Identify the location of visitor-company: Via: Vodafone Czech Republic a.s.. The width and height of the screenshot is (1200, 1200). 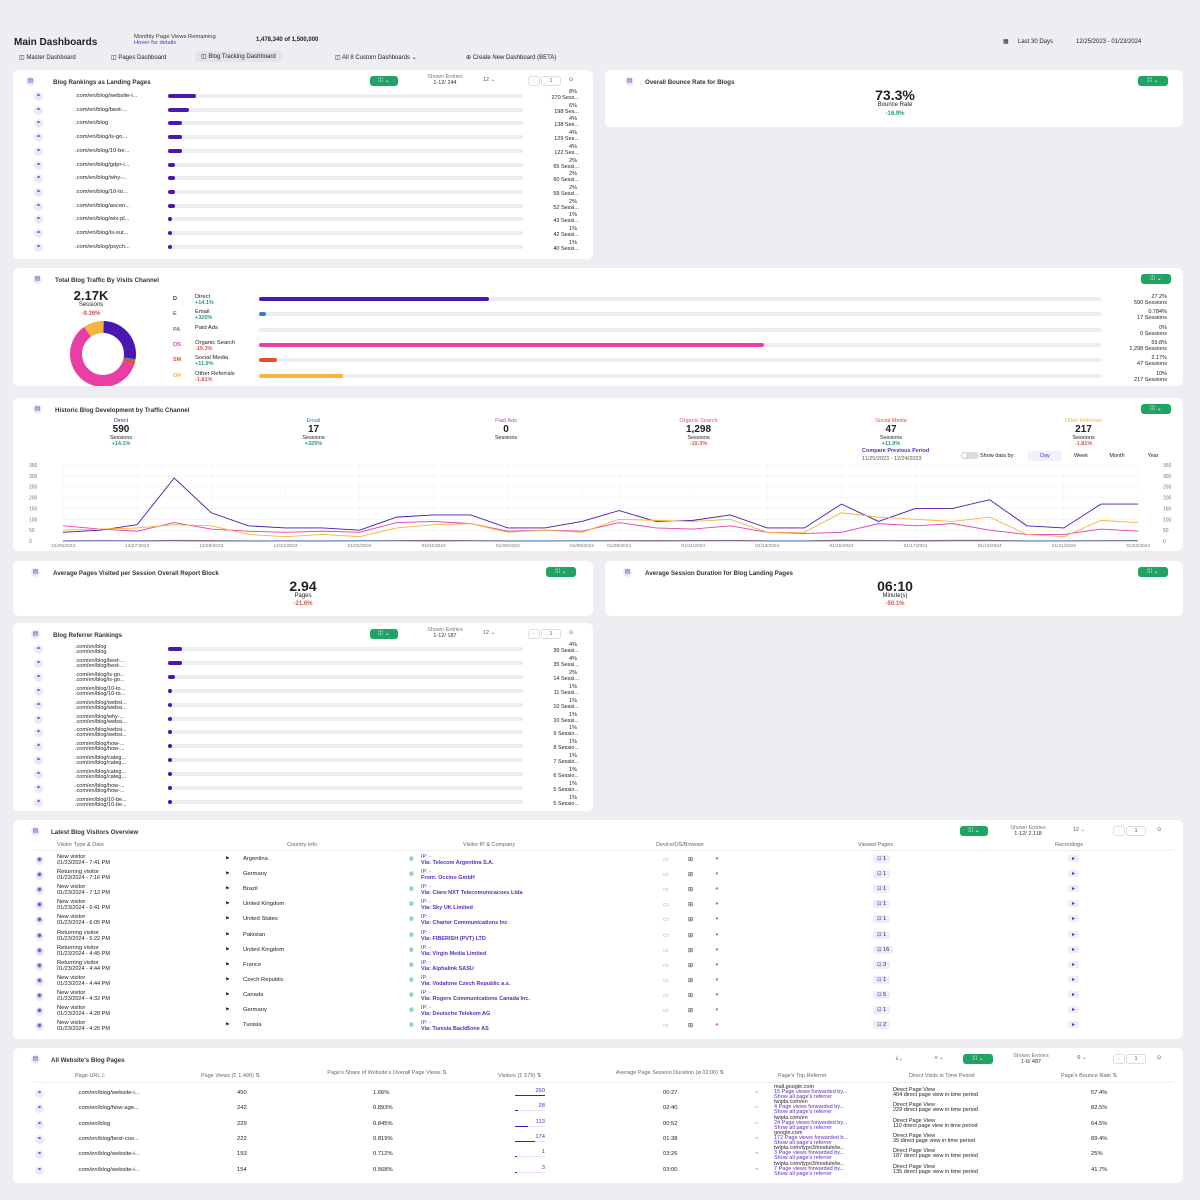
(465, 984).